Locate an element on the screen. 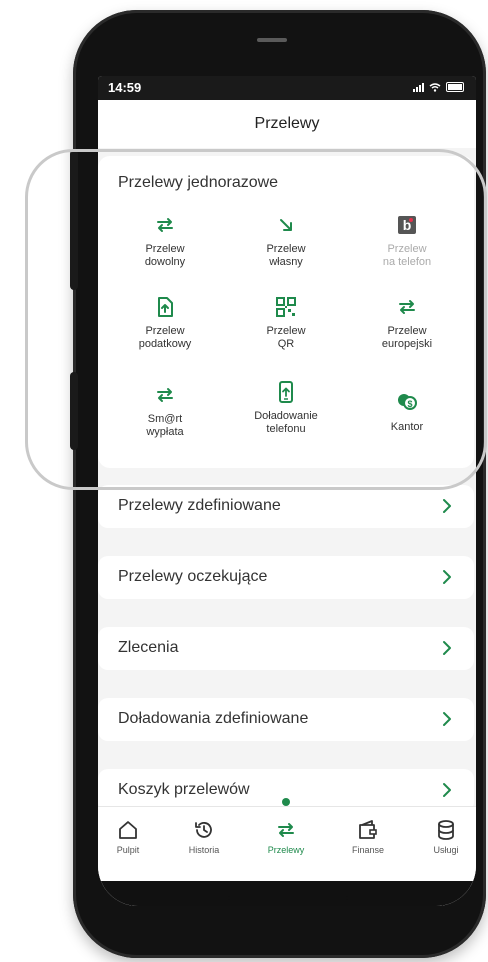 The width and height of the screenshot is (488, 962). tab-finanse: Finanse is located at coordinates (368, 837).